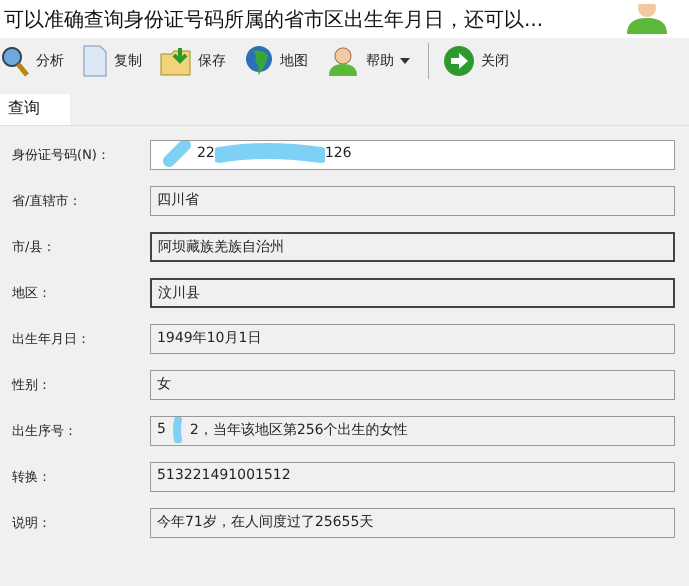 This screenshot has height=586, width=689. What do you see at coordinates (34, 61) in the screenshot?
I see `toolbar-button: 分析` at bounding box center [34, 61].